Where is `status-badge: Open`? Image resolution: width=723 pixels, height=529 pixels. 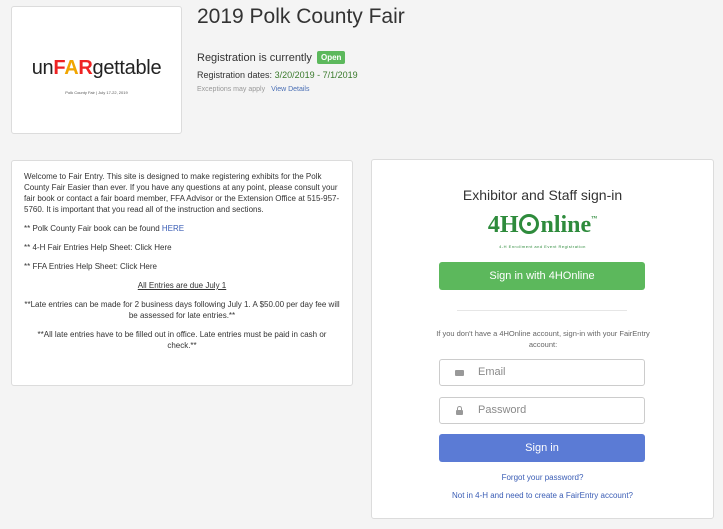
status-badge: Open is located at coordinates (331, 57).